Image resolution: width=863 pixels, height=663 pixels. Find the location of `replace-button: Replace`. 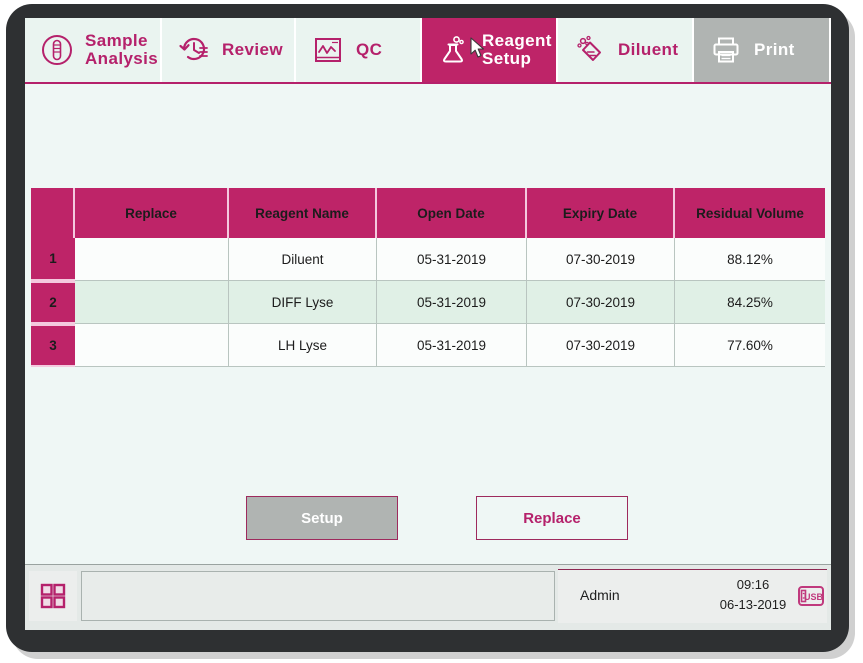

replace-button: Replace is located at coordinates (552, 518).